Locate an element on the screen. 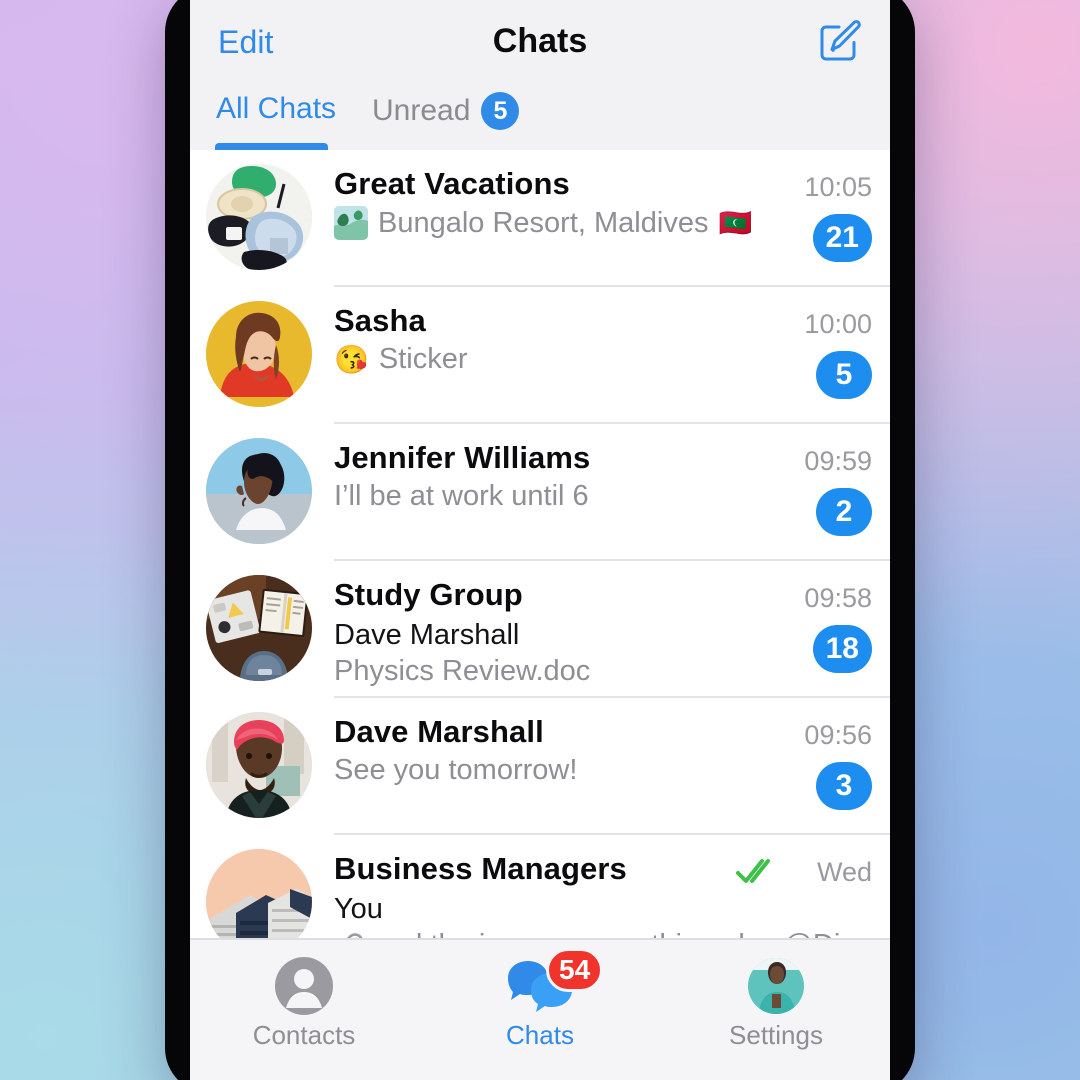 The image size is (1080, 1080). tab-contacts-label: Contacts is located at coordinates (304, 1035).